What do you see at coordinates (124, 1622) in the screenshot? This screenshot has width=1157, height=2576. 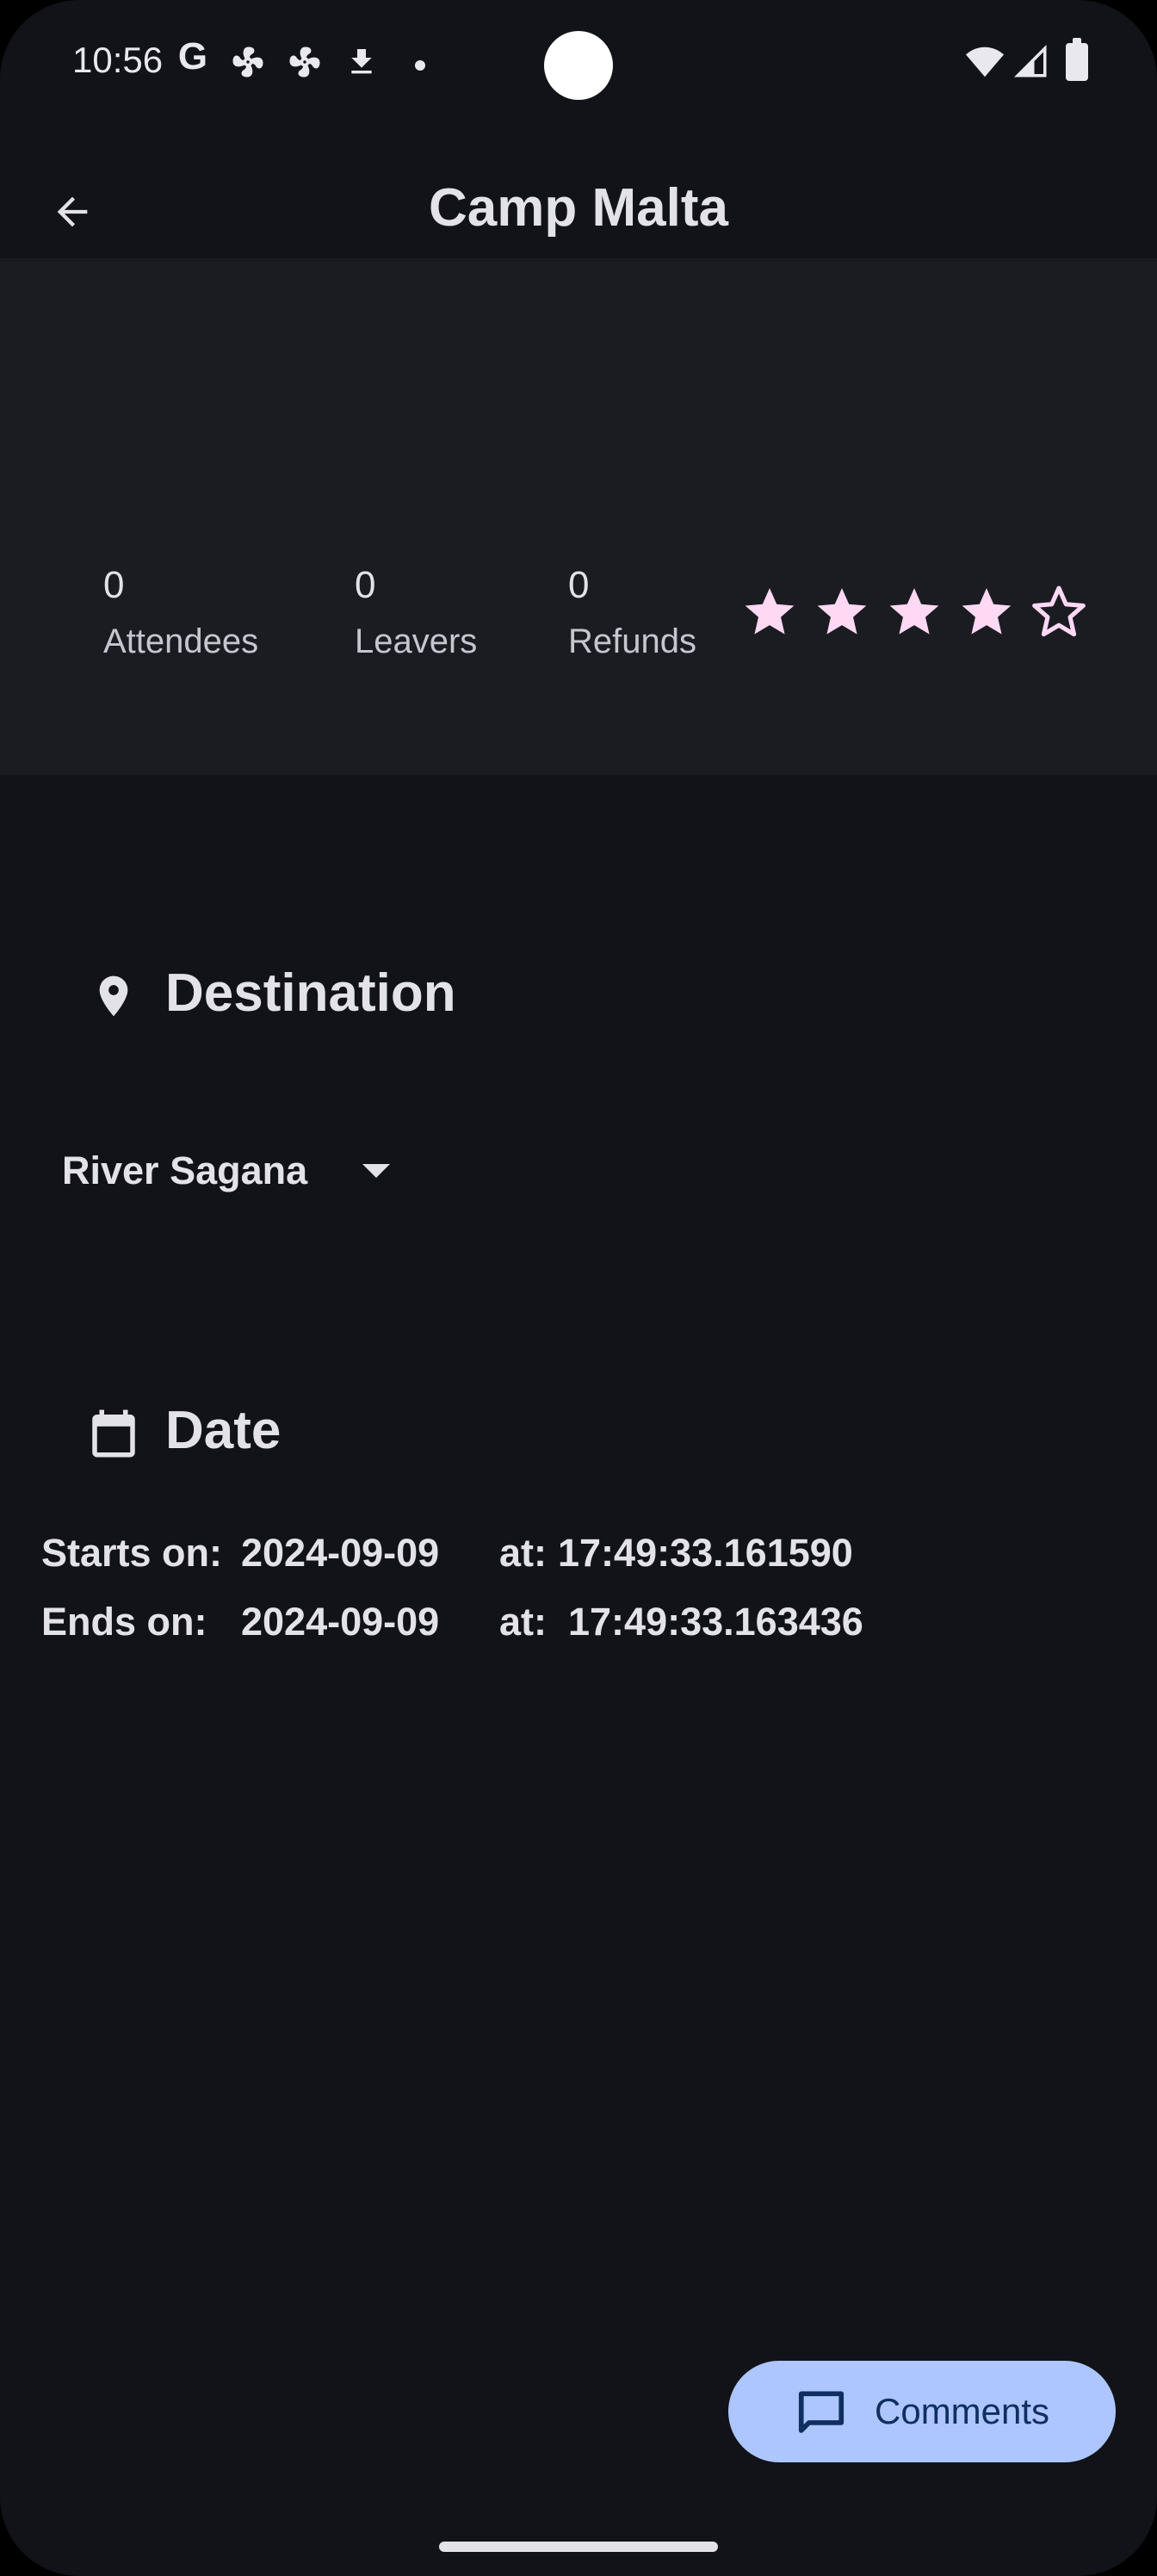 I see `end-label: Ends on:` at bounding box center [124, 1622].